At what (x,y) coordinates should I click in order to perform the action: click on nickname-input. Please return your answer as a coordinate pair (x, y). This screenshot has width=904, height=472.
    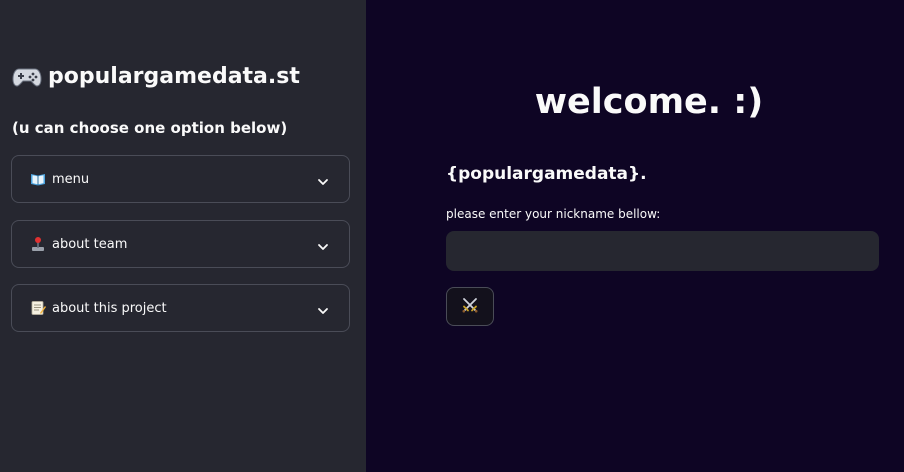
    Looking at the image, I should click on (662, 251).